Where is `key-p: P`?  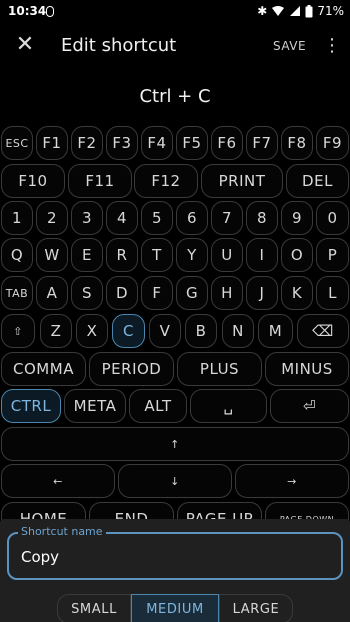
key-p: P is located at coordinates (332, 255).